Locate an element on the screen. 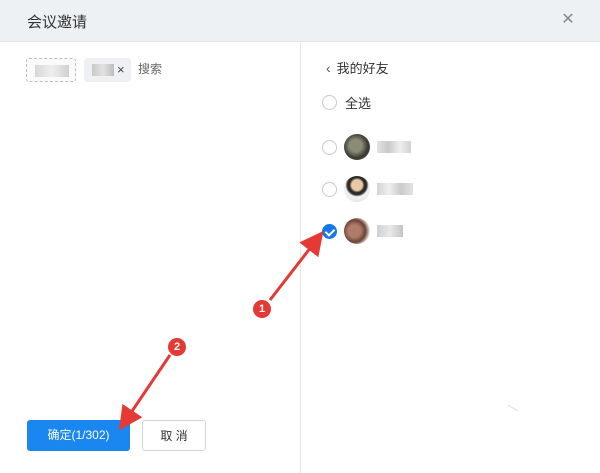 Image resolution: width=600 pixels, height=473 pixels. remove-chip-icon: × is located at coordinates (121, 70).